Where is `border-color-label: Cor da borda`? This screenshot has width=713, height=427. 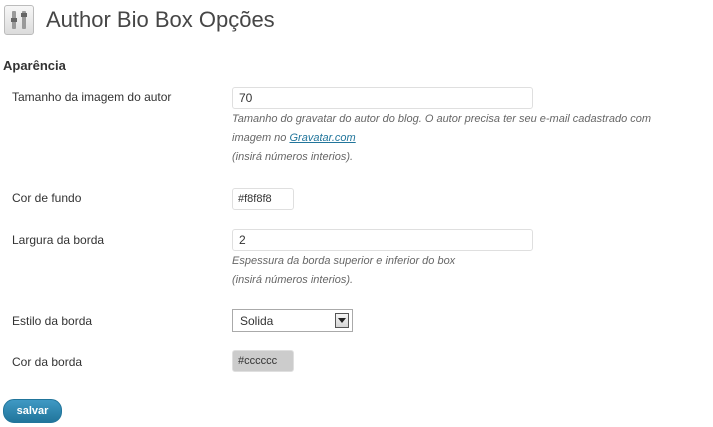 border-color-label: Cor da borda is located at coordinates (47, 362).